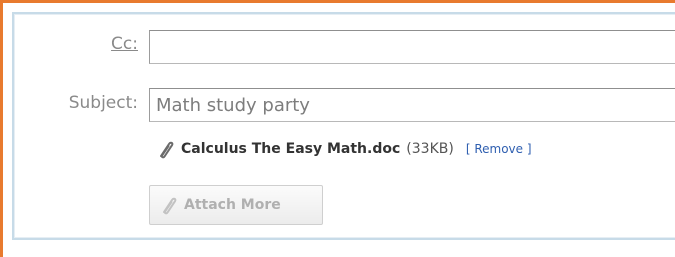  I want to click on cc-input, so click(412, 47).